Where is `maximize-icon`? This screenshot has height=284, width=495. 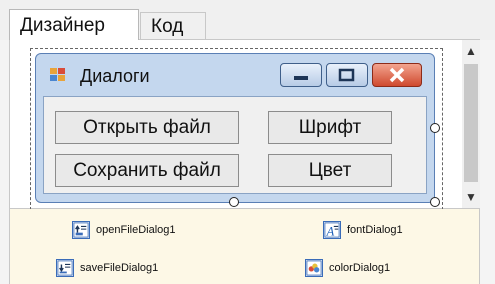
maximize-icon is located at coordinates (346, 75).